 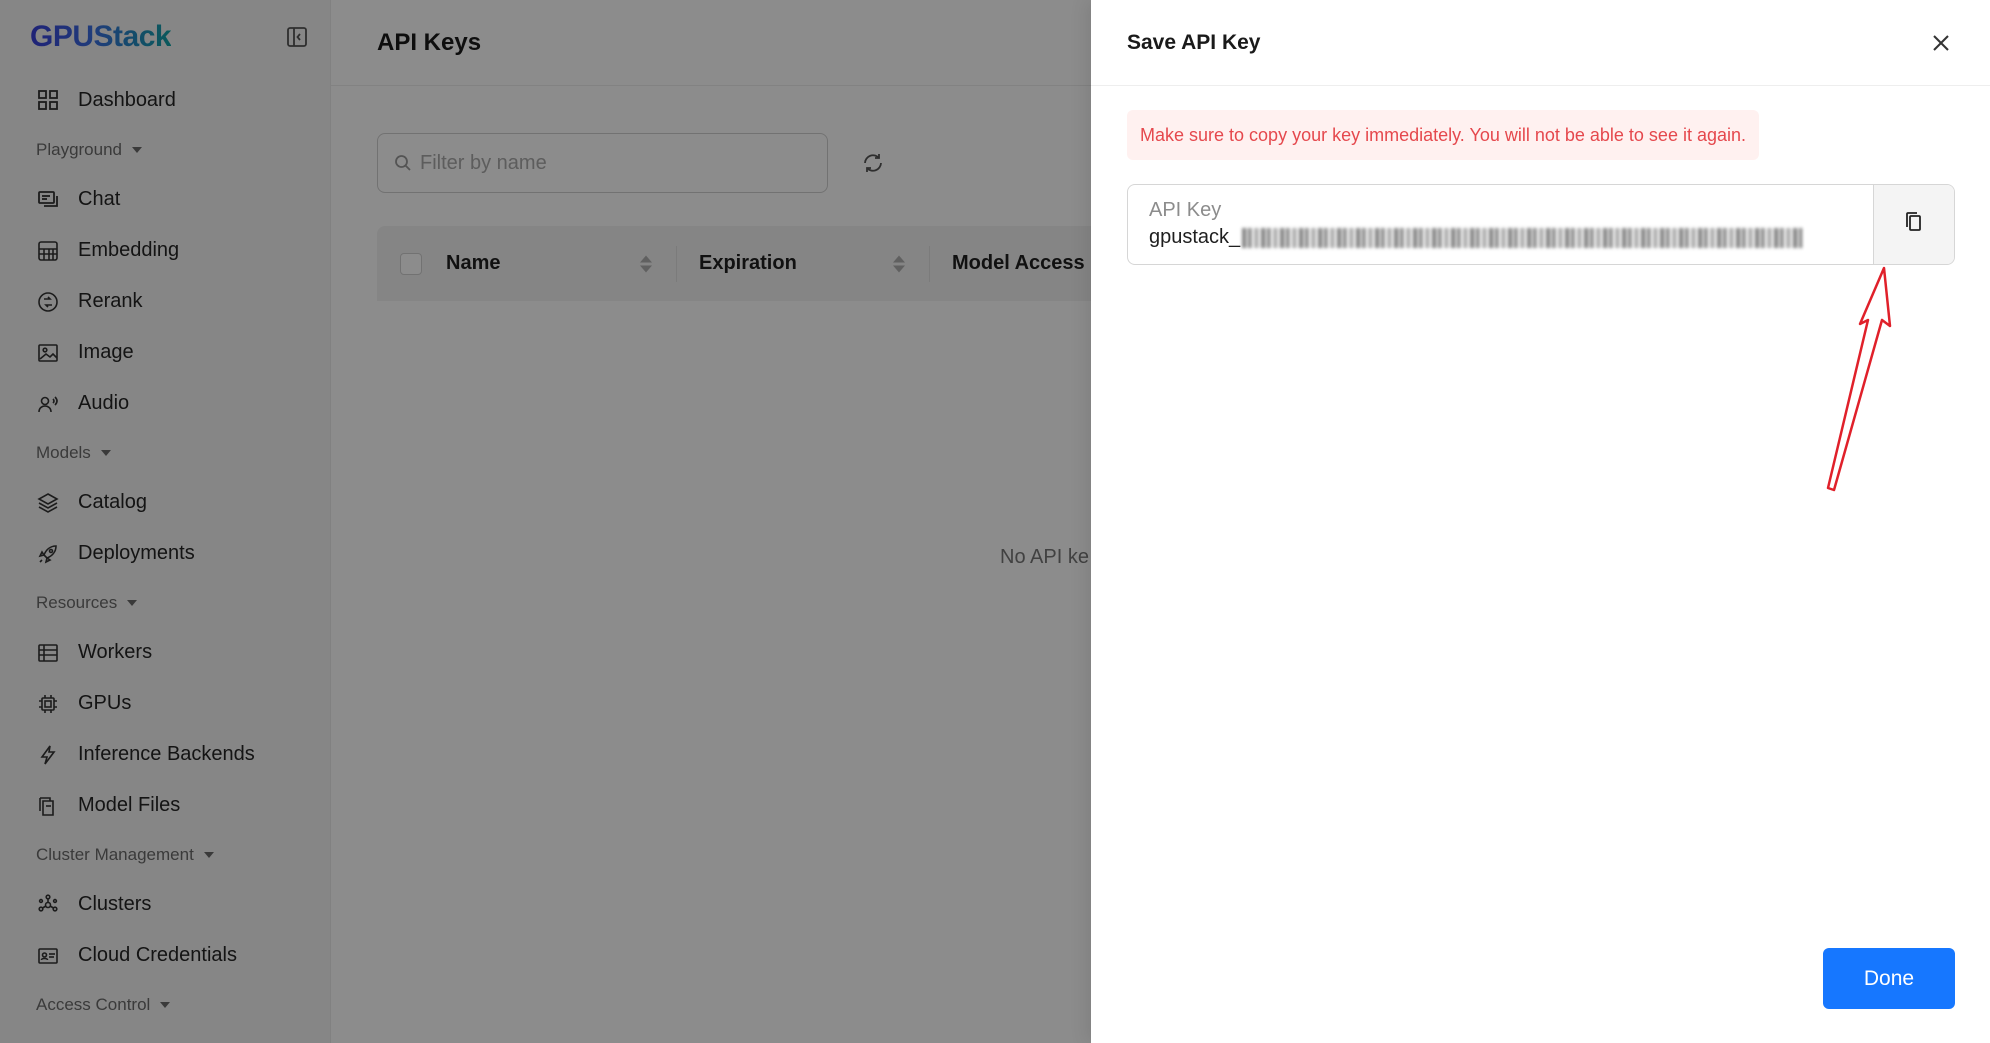 I want to click on api-key-value: gpustack_, so click(x=1511, y=237).